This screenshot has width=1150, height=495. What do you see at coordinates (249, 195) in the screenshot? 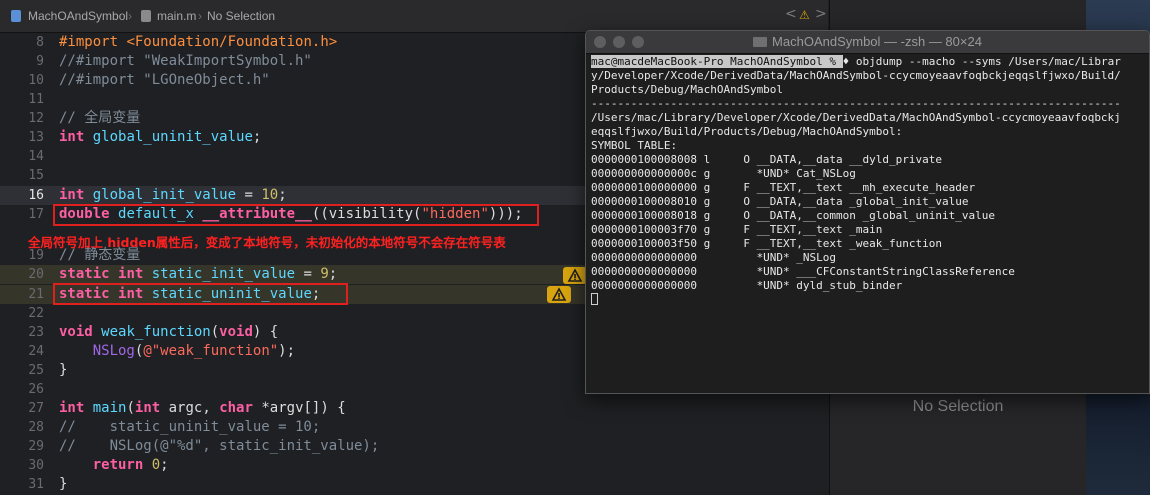
I see `code-punct: =` at bounding box center [249, 195].